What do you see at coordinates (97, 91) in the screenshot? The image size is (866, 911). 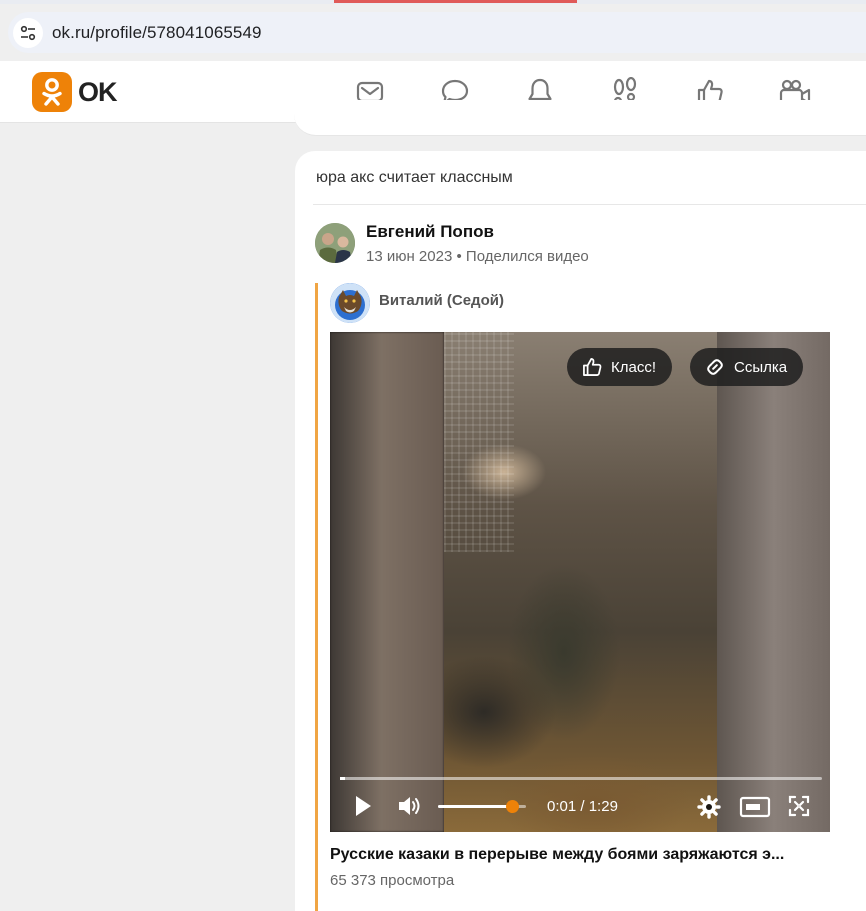 I see `ok-logo-text: OK` at bounding box center [97, 91].